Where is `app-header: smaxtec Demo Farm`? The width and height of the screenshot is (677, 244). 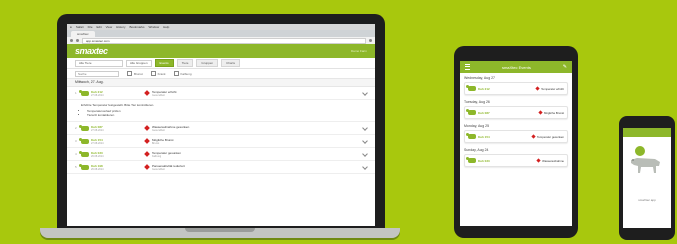 app-header: smaxtec Demo Farm is located at coordinates (221, 51).